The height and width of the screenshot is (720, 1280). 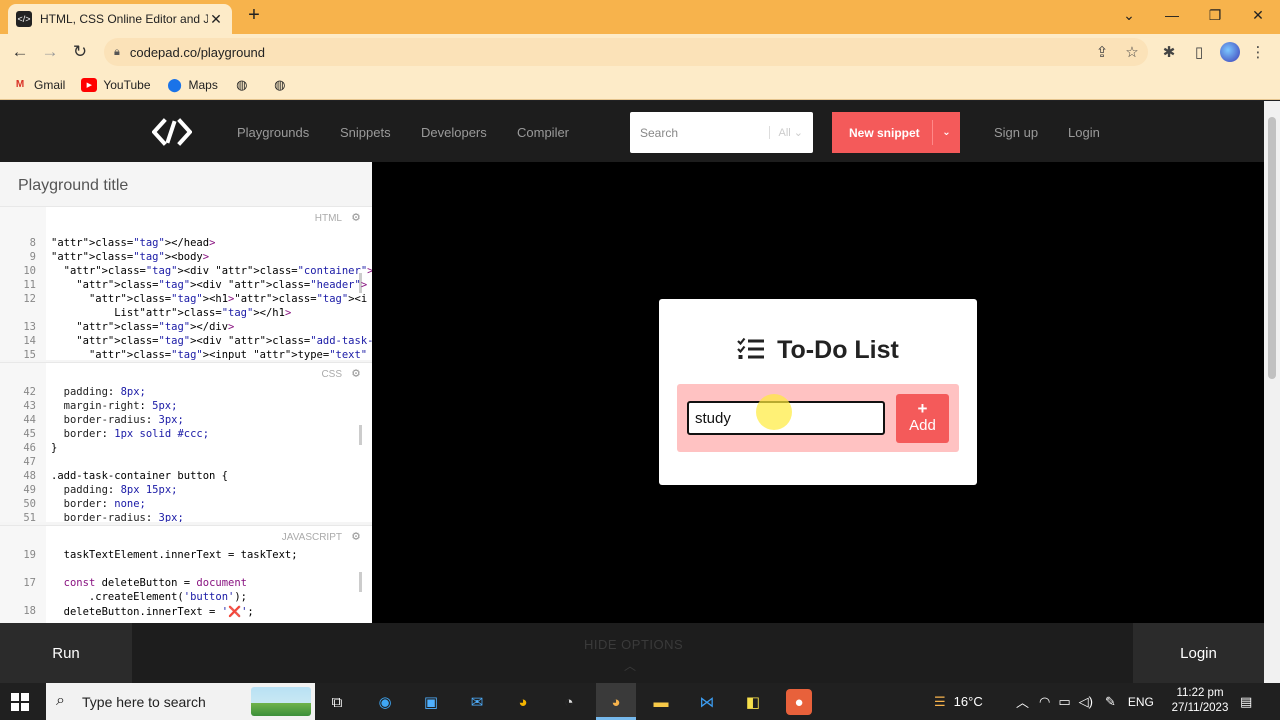 What do you see at coordinates (120, 19) in the screenshot?
I see `browser-tab: </> HTML, CSS Online Editor and Ja ✕` at bounding box center [120, 19].